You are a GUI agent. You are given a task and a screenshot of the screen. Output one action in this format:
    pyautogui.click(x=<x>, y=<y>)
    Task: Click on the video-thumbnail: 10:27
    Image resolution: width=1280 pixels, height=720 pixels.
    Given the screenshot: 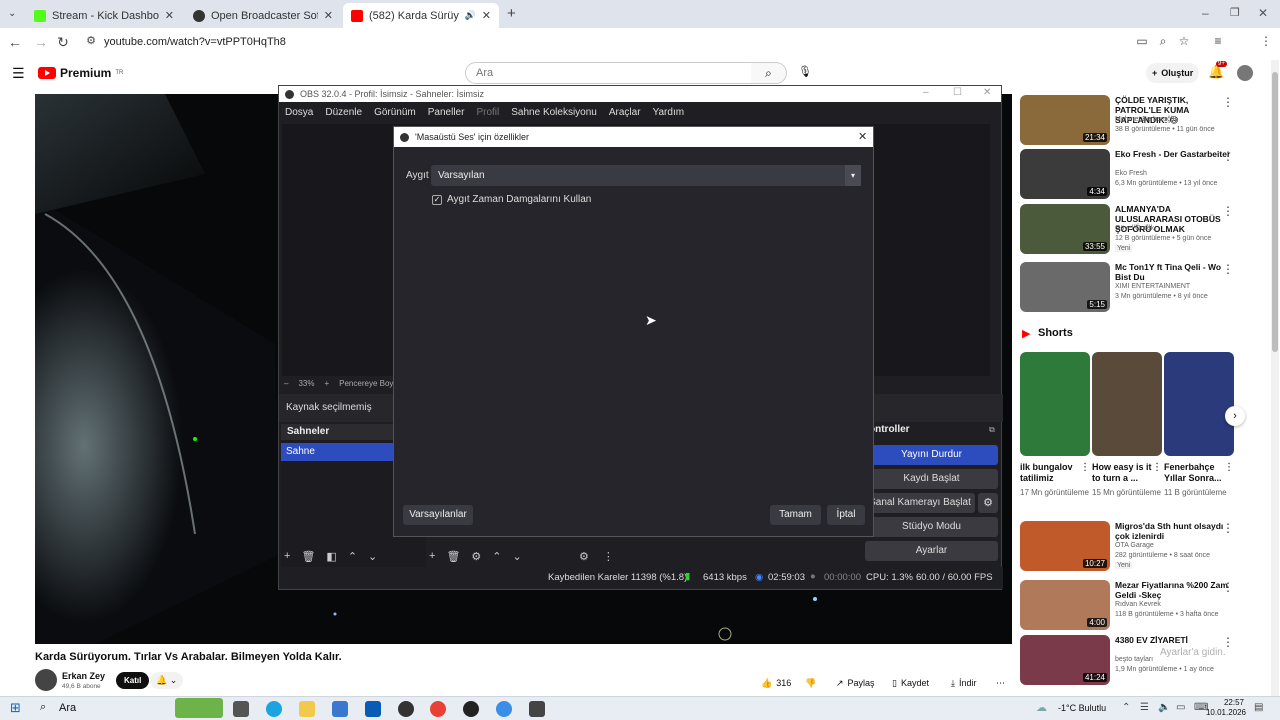 What is the action you would take?
    pyautogui.click(x=1065, y=546)
    